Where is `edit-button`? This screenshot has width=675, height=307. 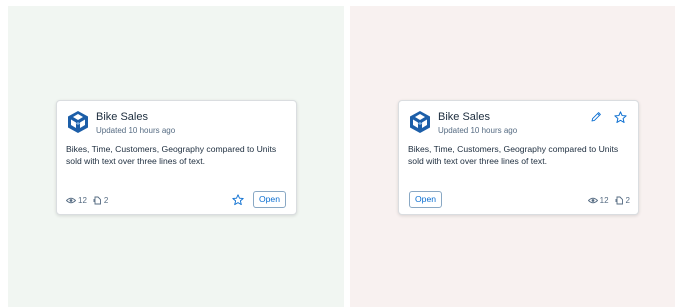
edit-button is located at coordinates (596, 117).